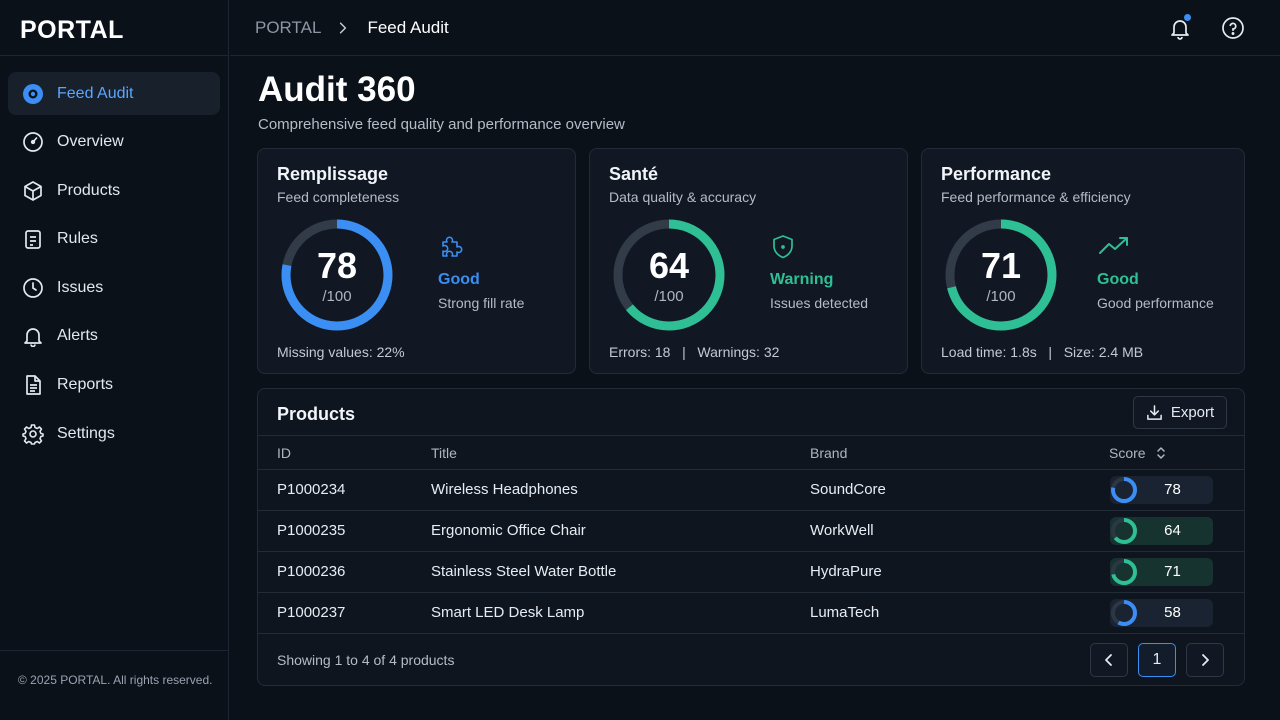 Image resolution: width=1280 pixels, height=720 pixels. I want to click on cell-id: P1000234, so click(311, 489).